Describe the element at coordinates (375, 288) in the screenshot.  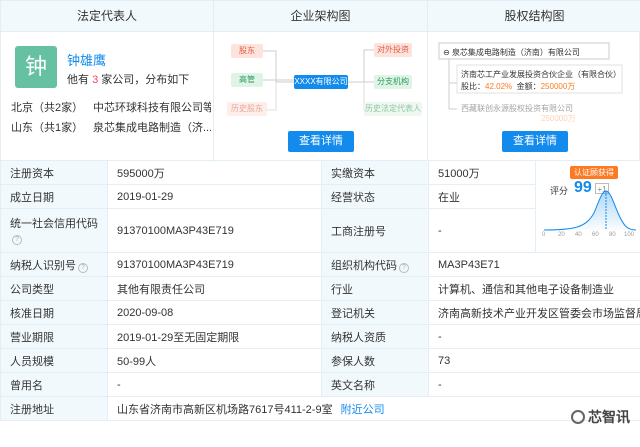
I see `field-label: 行业` at that location.